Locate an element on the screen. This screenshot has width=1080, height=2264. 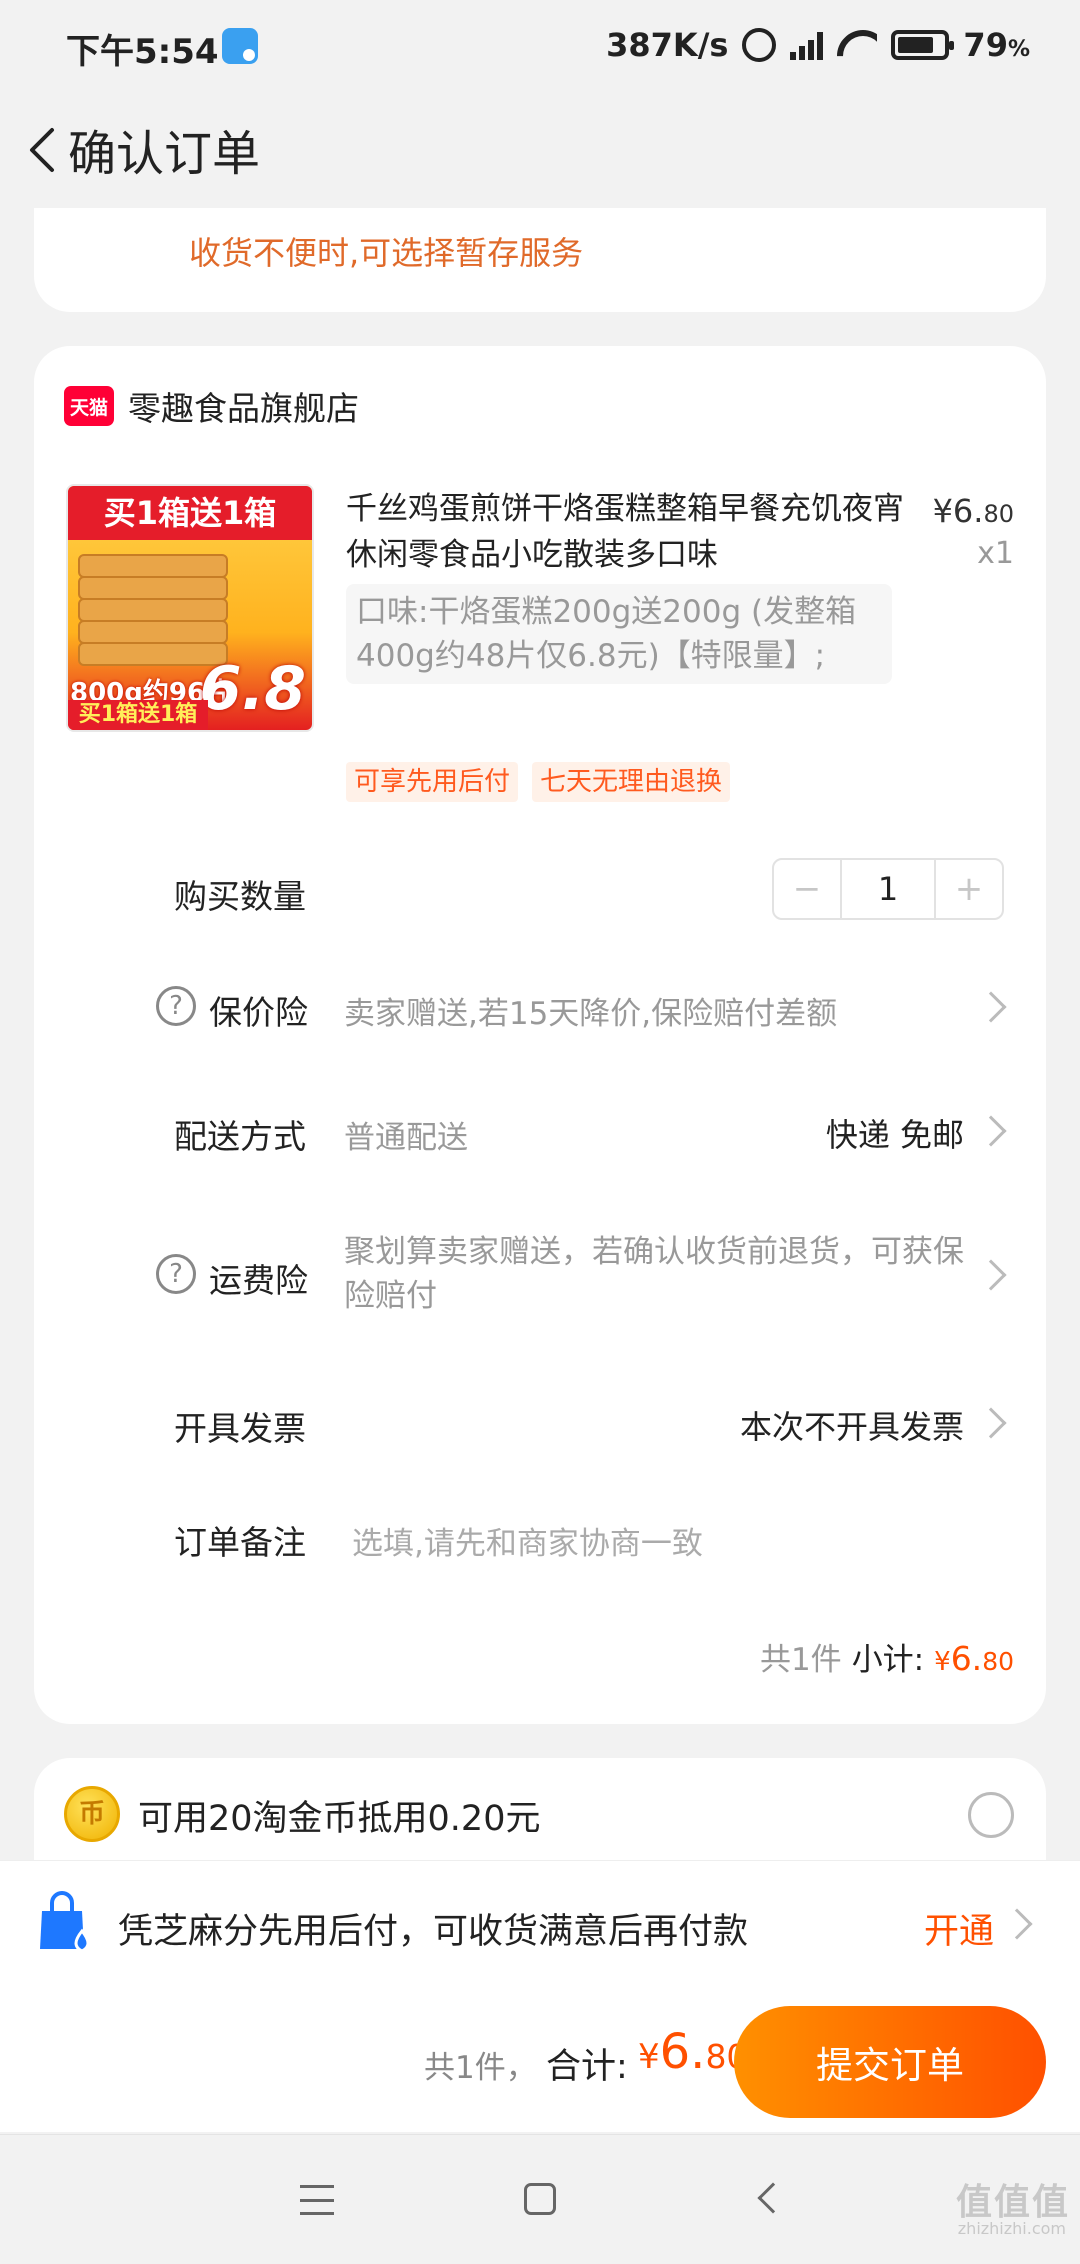
battery-percent: 79% is located at coordinates (996, 45).